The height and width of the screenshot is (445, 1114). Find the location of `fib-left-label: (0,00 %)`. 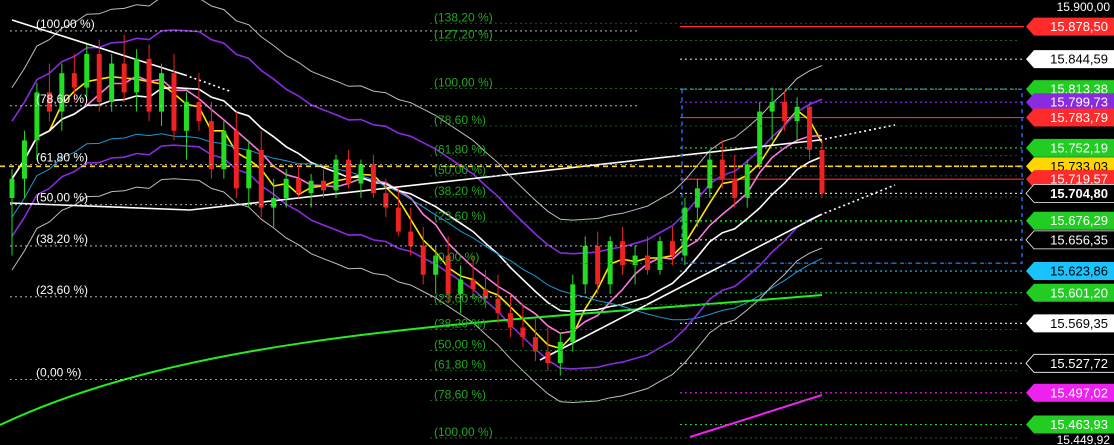

fib-left-label: (0,00 %) is located at coordinates (58, 372).